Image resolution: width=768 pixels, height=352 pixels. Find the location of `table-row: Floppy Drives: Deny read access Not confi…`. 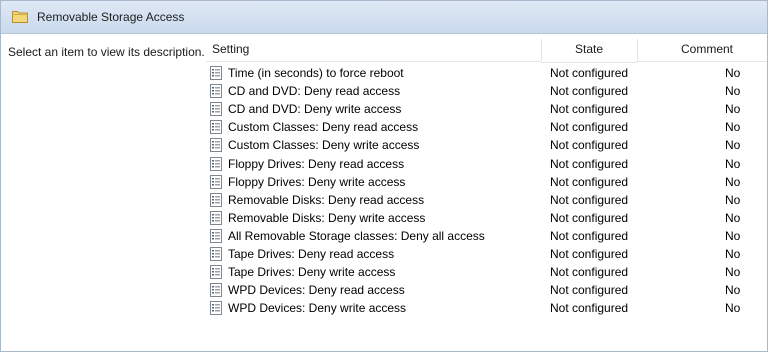

table-row: Floppy Drives: Deny read access Not confi… is located at coordinates (486, 164).